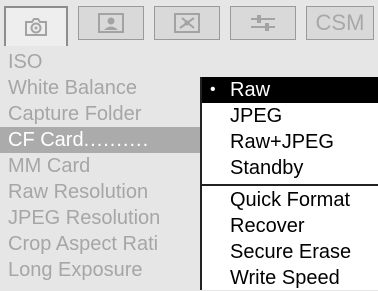 The width and height of the screenshot is (378, 291). I want to click on popup-option-label: Standby, so click(267, 168).